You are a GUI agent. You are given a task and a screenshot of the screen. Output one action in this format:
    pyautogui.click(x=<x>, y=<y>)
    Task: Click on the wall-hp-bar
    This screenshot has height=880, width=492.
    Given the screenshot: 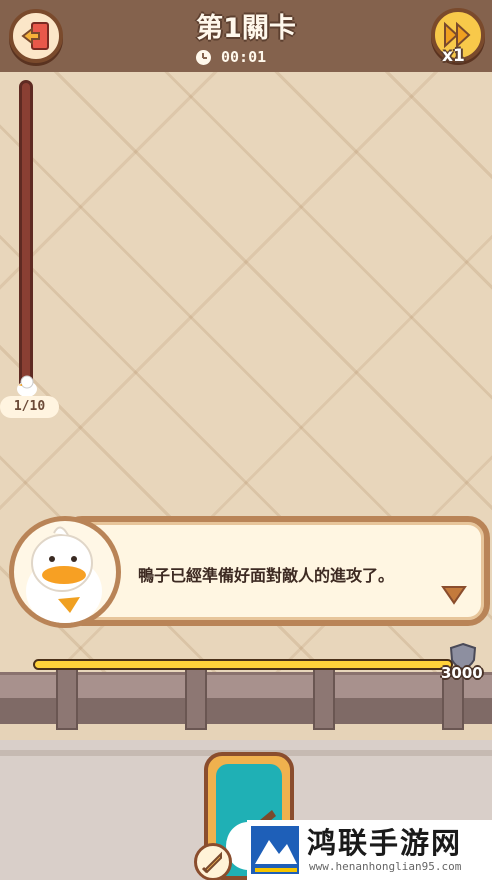 What is the action you would take?
    pyautogui.click(x=243, y=664)
    